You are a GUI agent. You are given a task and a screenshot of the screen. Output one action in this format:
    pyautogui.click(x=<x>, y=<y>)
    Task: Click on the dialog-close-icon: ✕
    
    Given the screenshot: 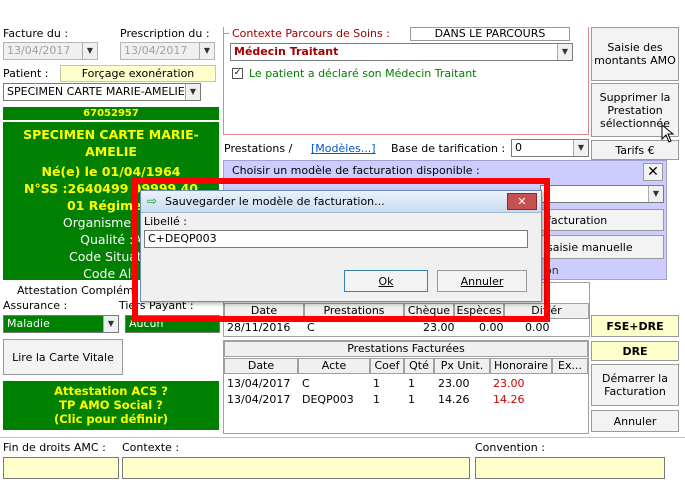 What is the action you would take?
    pyautogui.click(x=522, y=201)
    